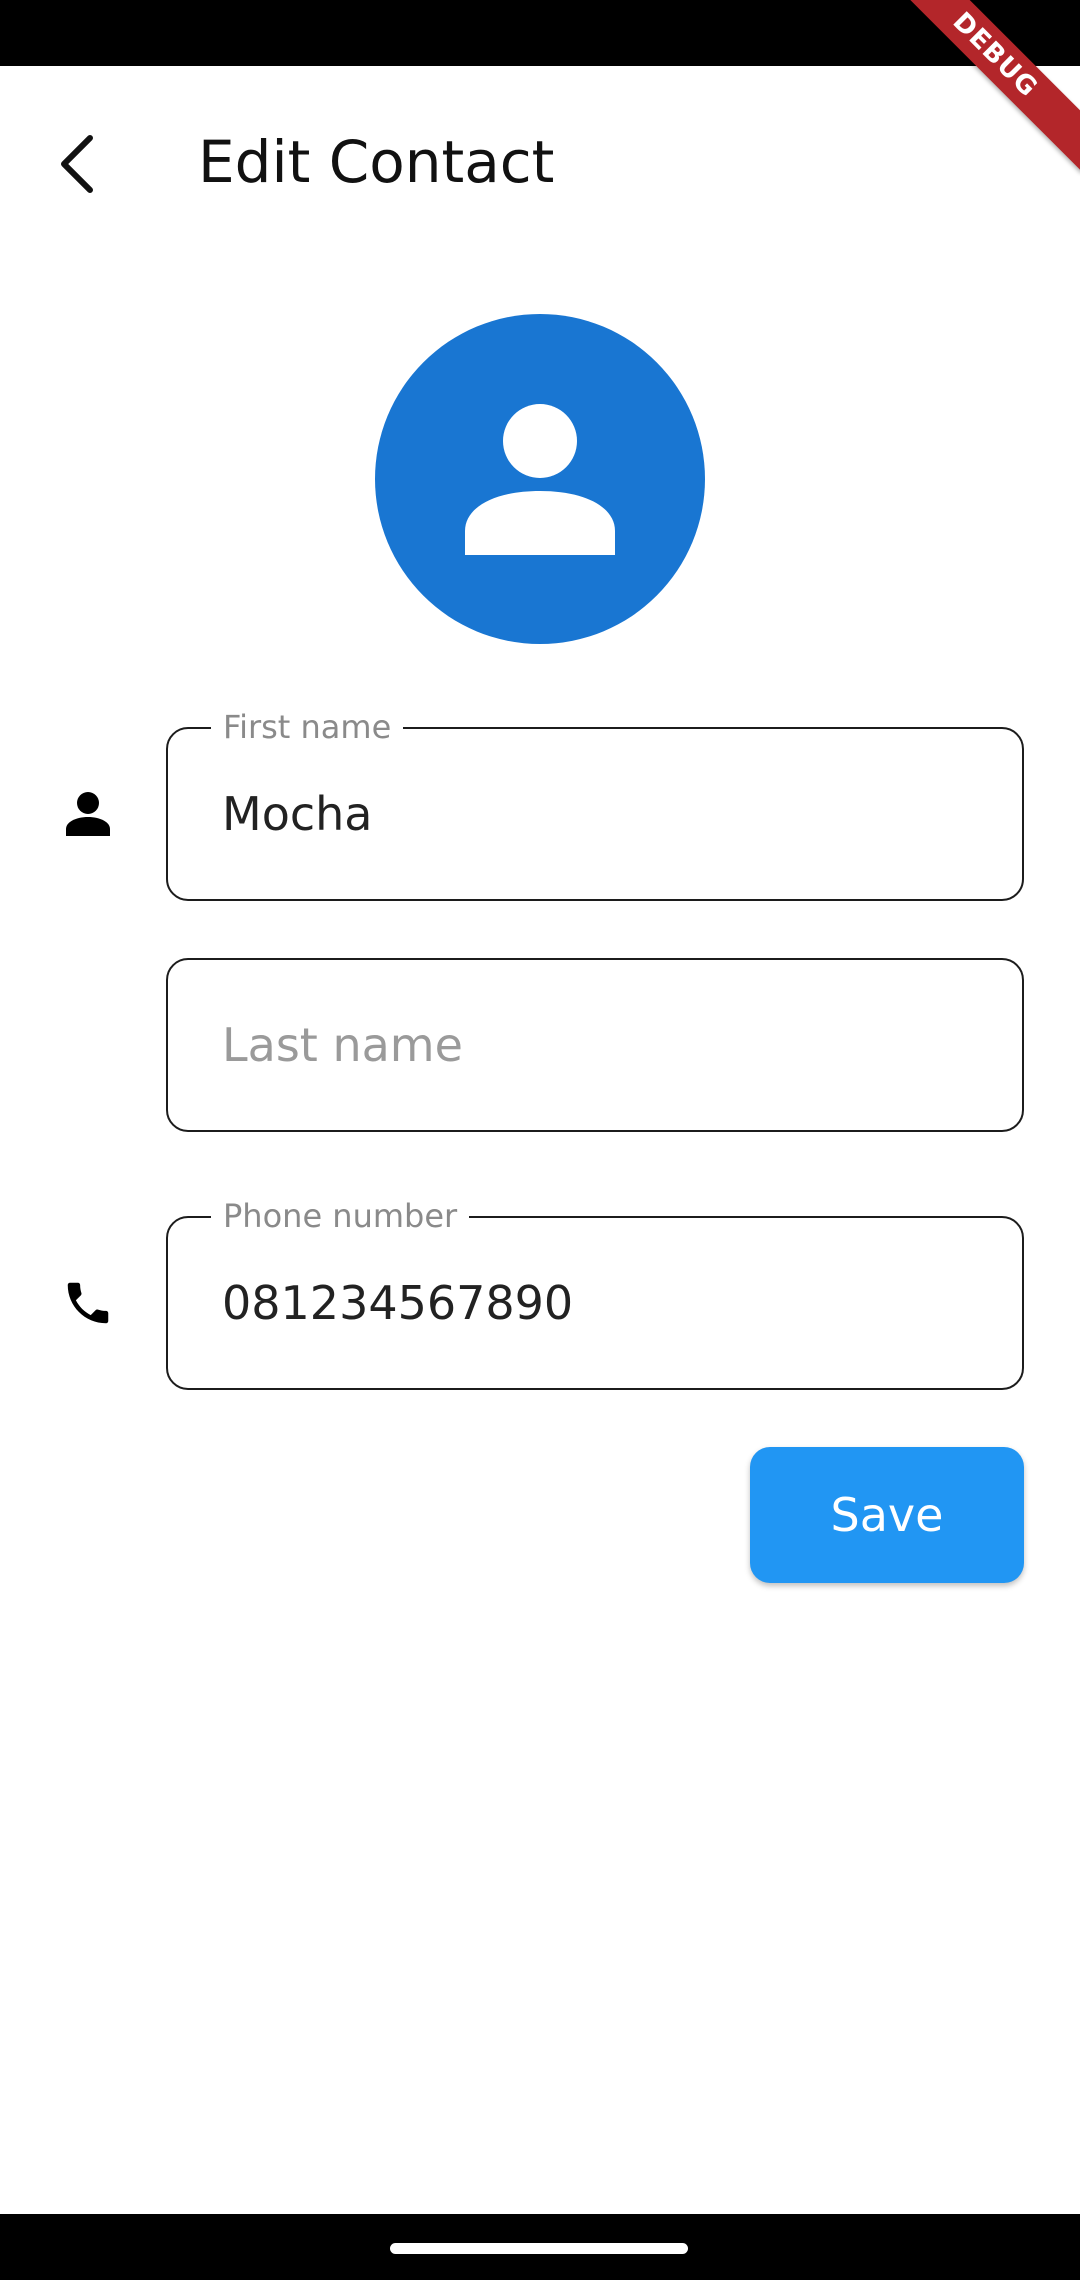  I want to click on phone-input: 081234567890, so click(397, 1305).